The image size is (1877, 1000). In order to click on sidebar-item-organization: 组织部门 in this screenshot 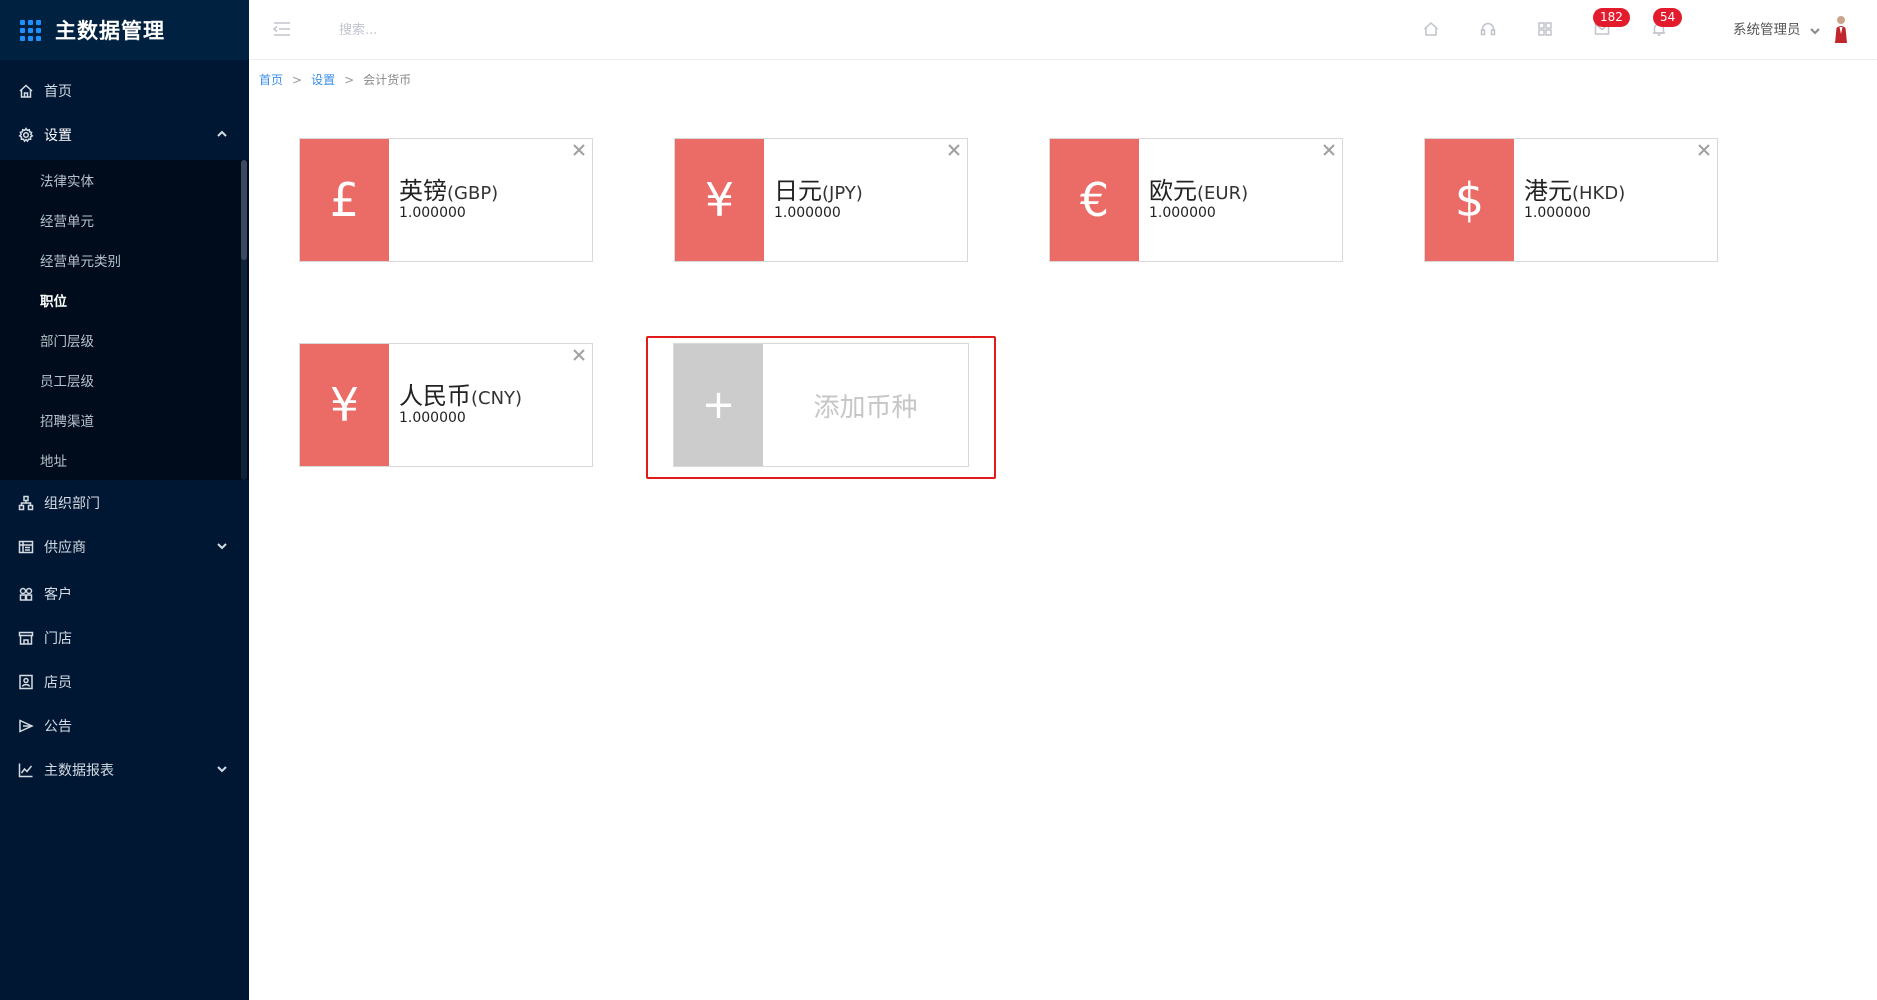, I will do `click(124, 503)`.